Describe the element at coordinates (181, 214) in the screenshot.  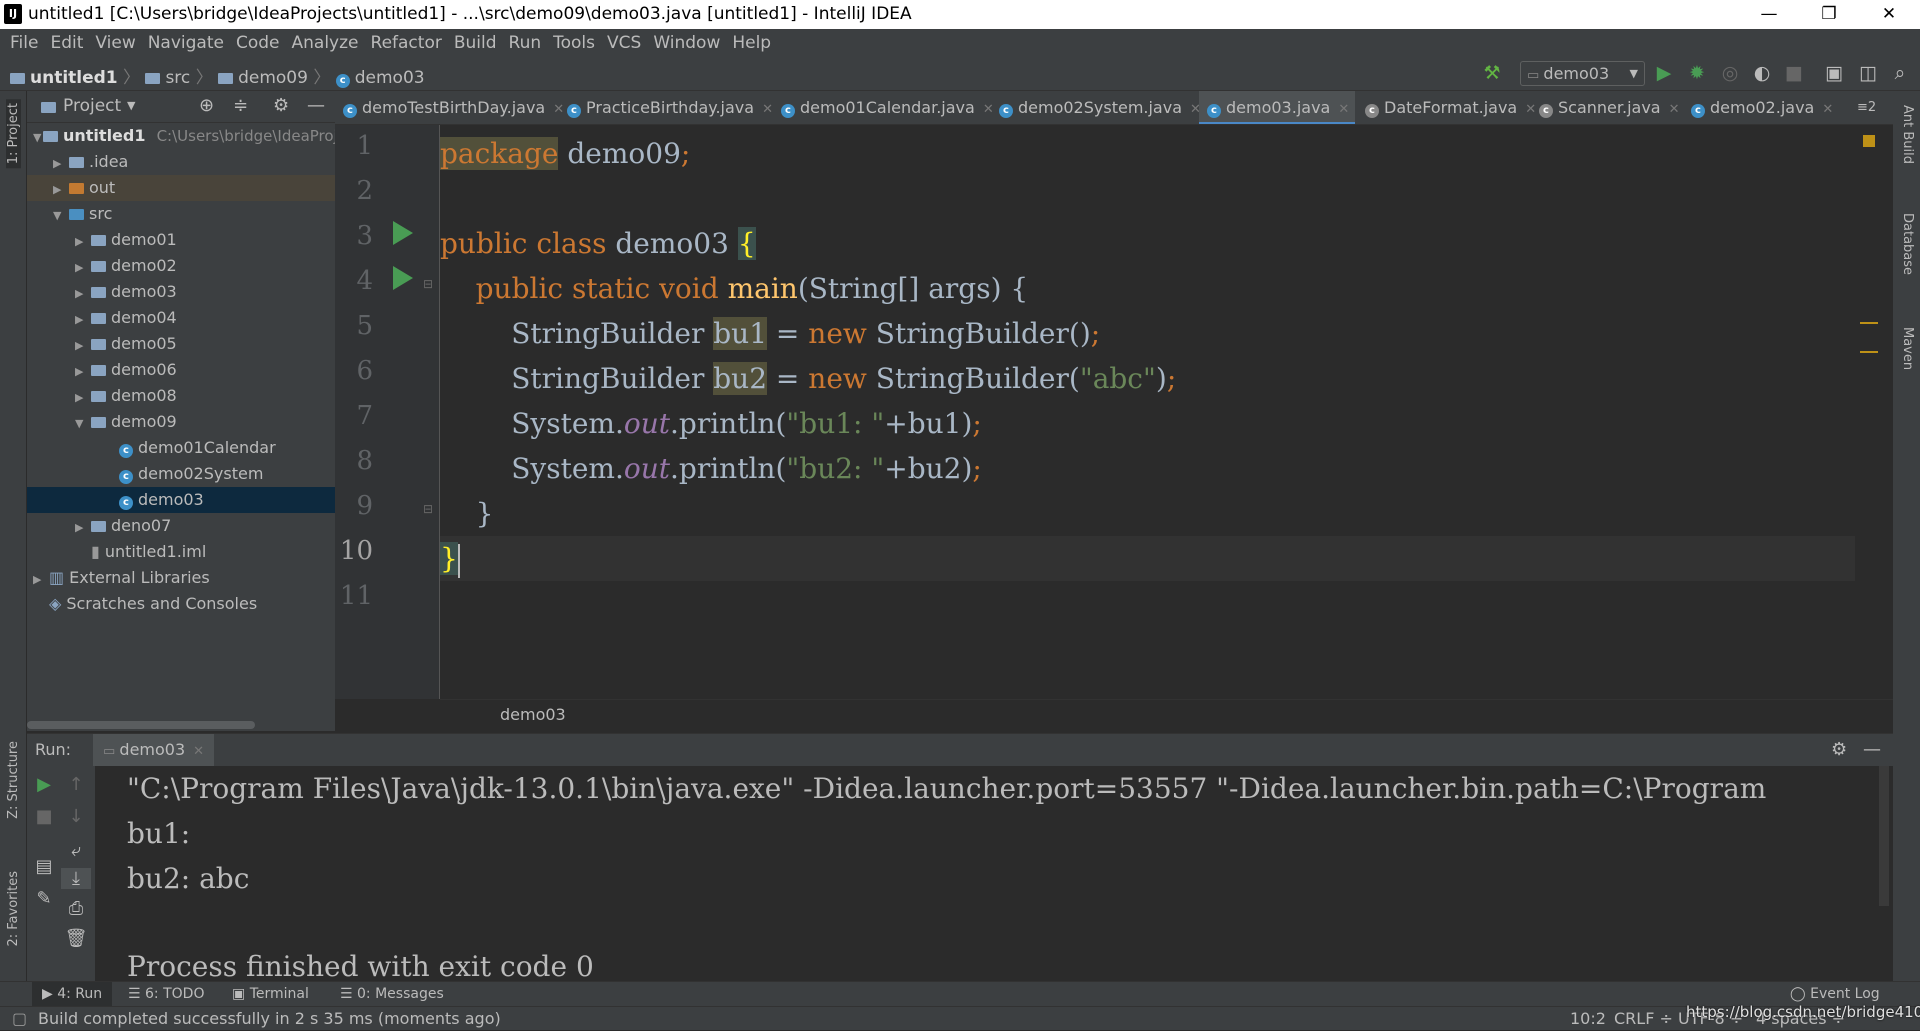
I see `tree-item-src: ▼ src` at that location.